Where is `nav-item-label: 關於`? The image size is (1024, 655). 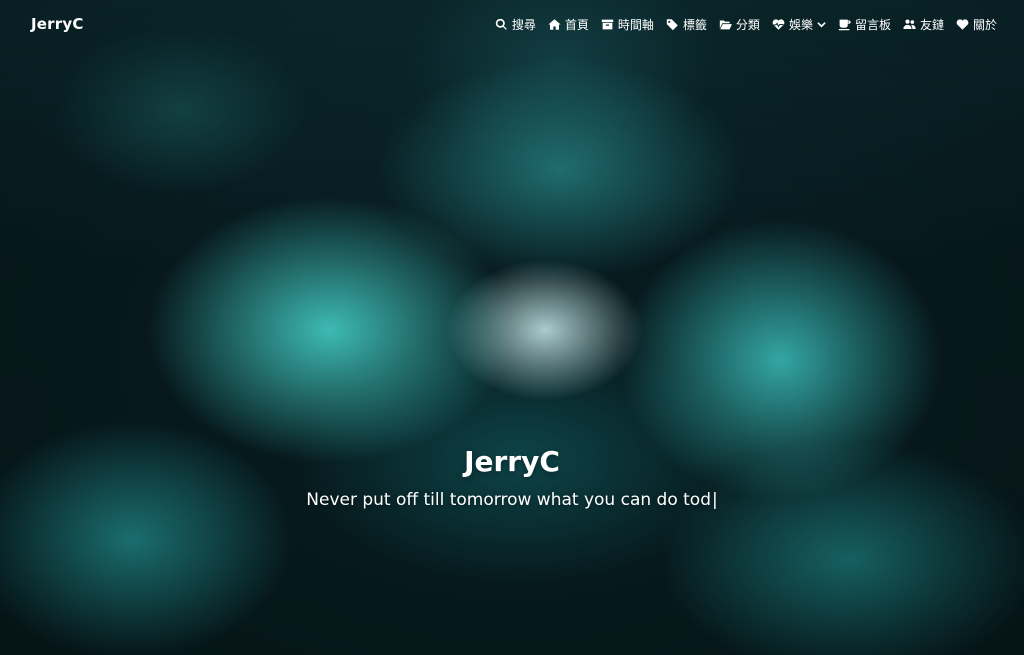
nav-item-label: 關於 is located at coordinates (984, 25).